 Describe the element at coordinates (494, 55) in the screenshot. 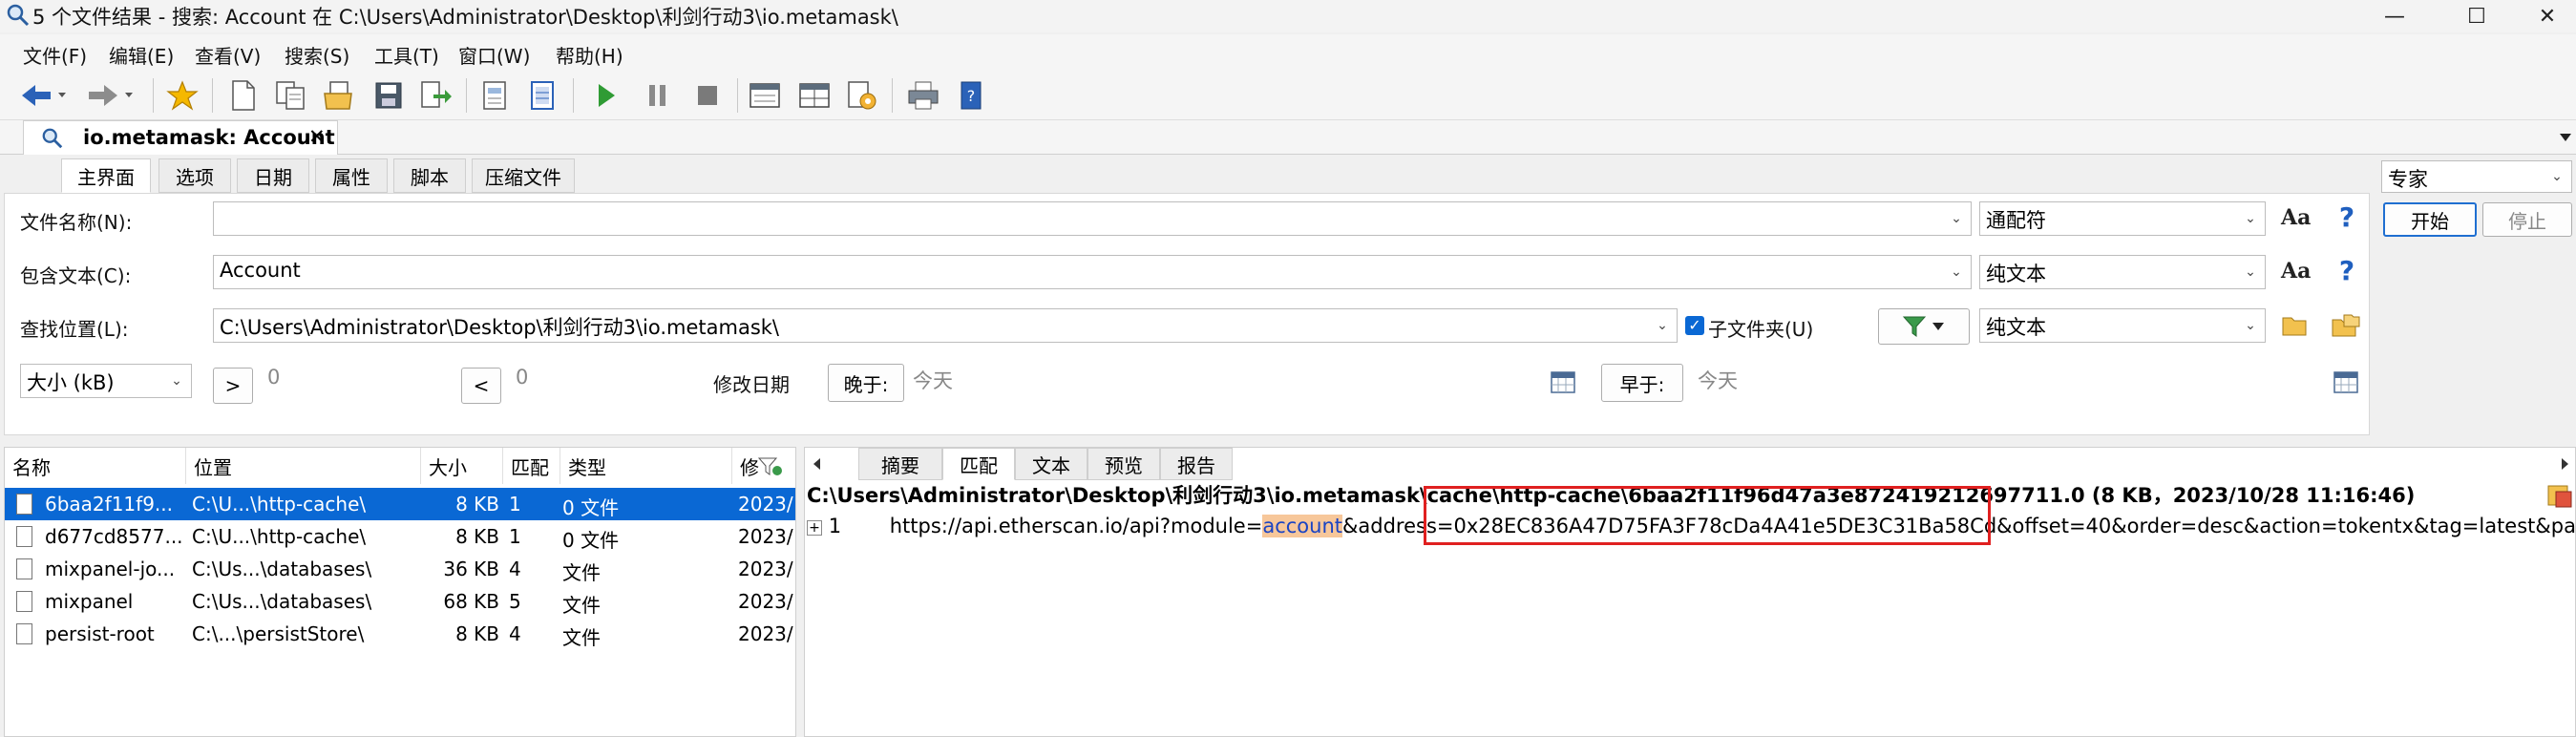

I see `menu-window: 窗口(W)` at that location.